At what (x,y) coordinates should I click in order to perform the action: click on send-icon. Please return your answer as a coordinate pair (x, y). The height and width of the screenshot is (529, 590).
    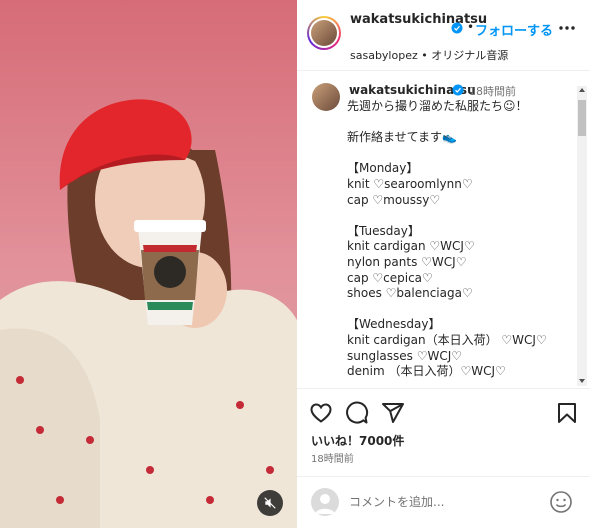
    Looking at the image, I should click on (393, 413).